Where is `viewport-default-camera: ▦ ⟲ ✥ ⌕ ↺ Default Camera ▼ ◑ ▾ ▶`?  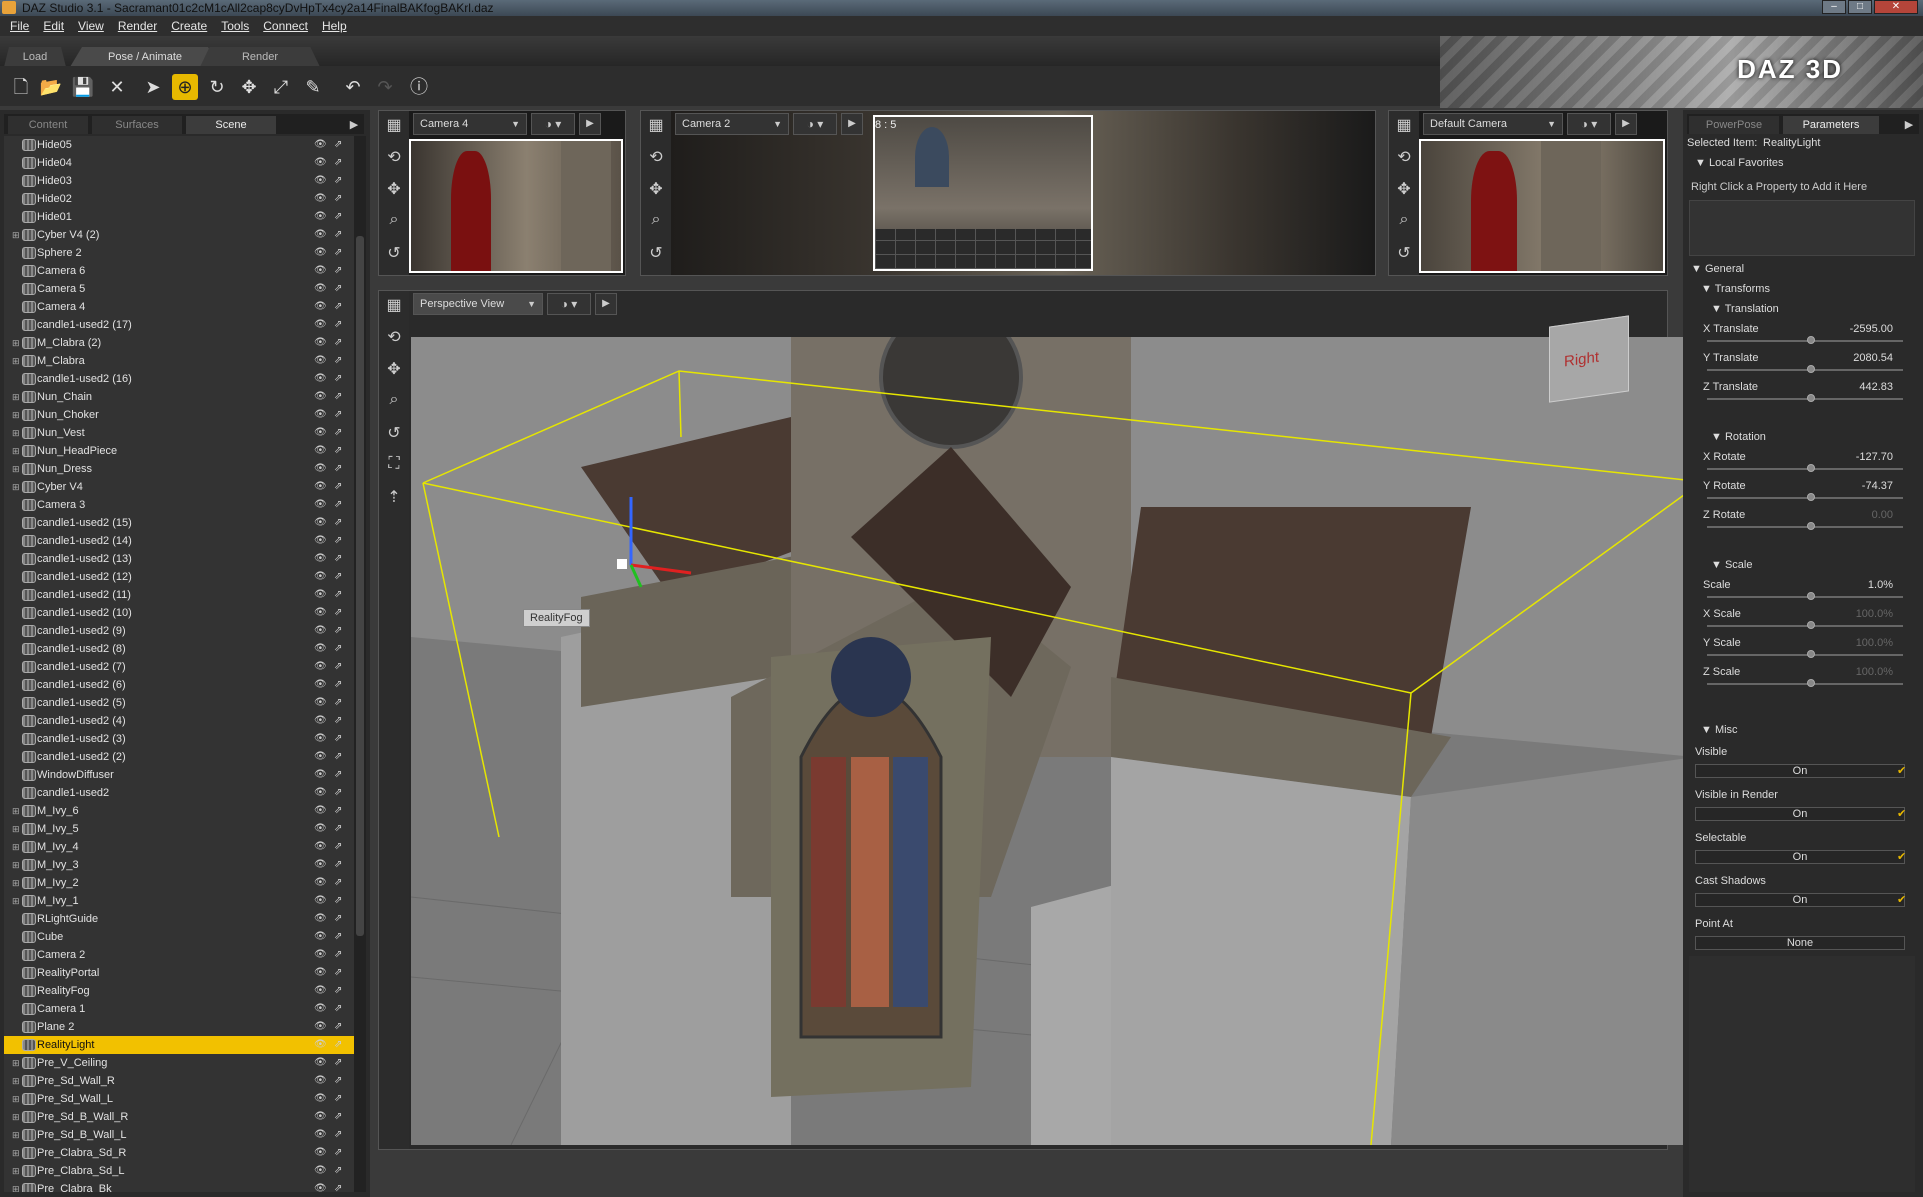
viewport-default-camera: ▦ ⟲ ✥ ⌕ ↺ Default Camera ▼ ◑ ▾ ▶ is located at coordinates (1528, 193).